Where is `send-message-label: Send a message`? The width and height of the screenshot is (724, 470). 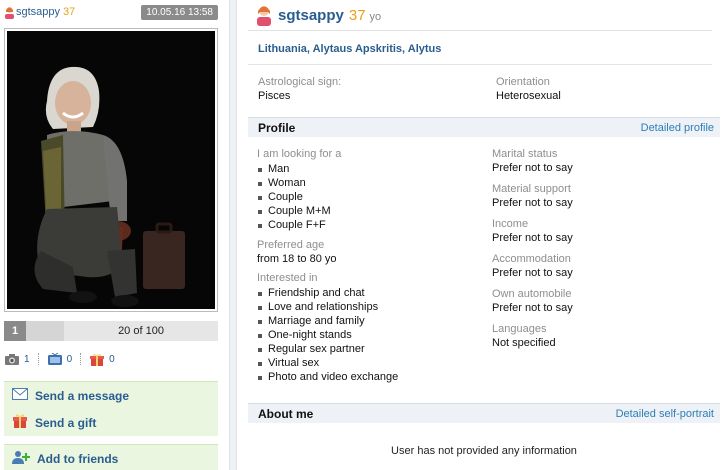 send-message-label: Send a message is located at coordinates (82, 395).